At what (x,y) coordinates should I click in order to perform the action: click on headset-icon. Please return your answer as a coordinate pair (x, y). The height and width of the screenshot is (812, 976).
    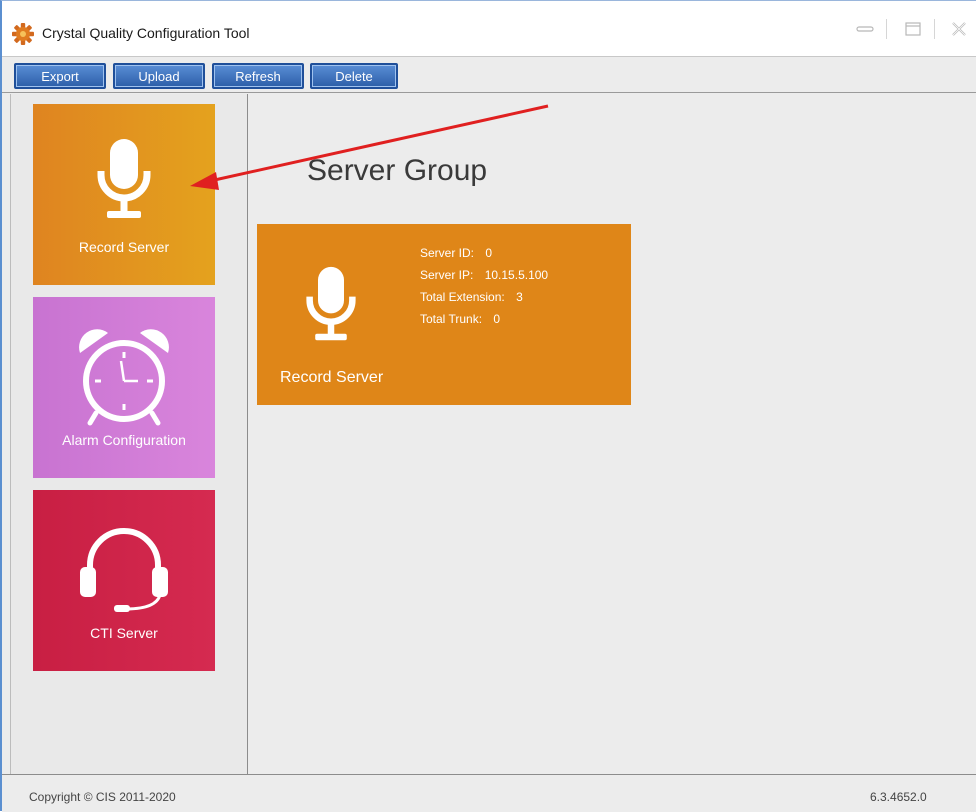
    Looking at the image, I should click on (124, 570).